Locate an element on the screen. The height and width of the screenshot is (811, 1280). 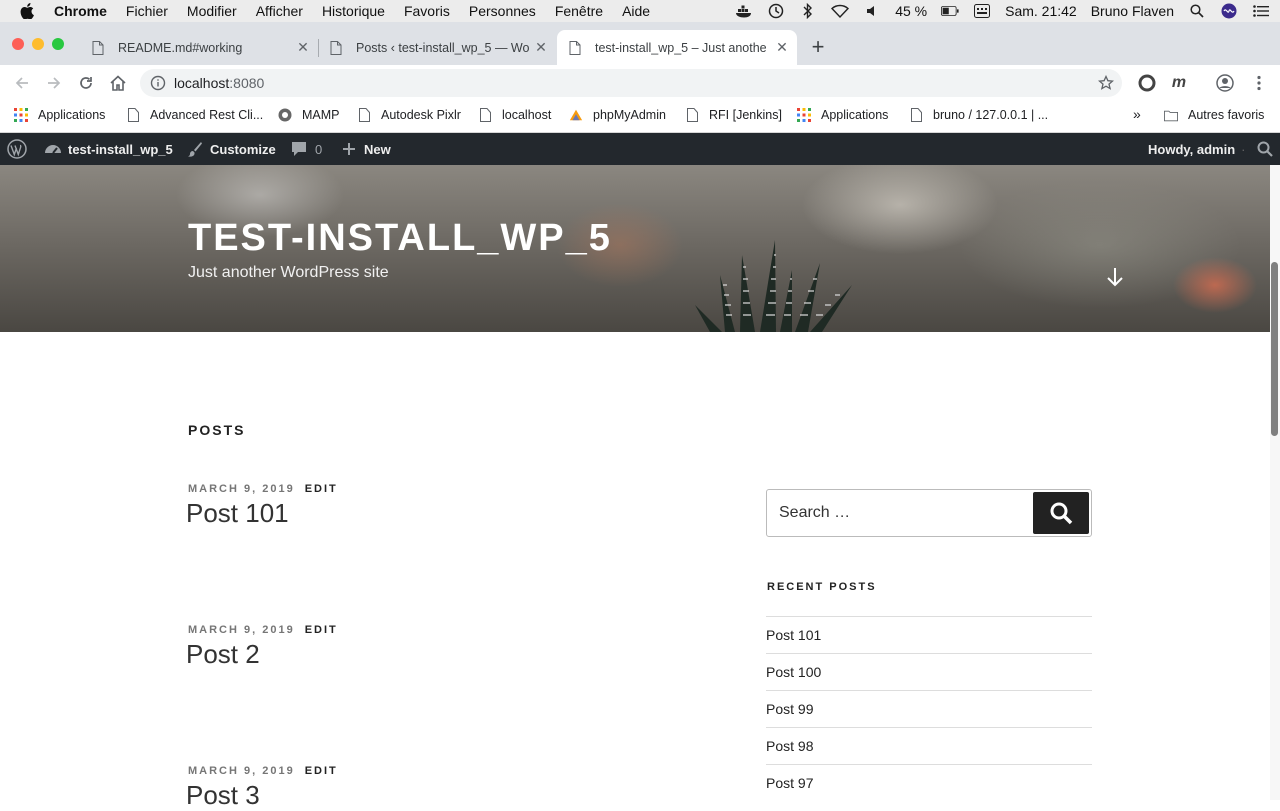
apple-icon is located at coordinates (27, 11).